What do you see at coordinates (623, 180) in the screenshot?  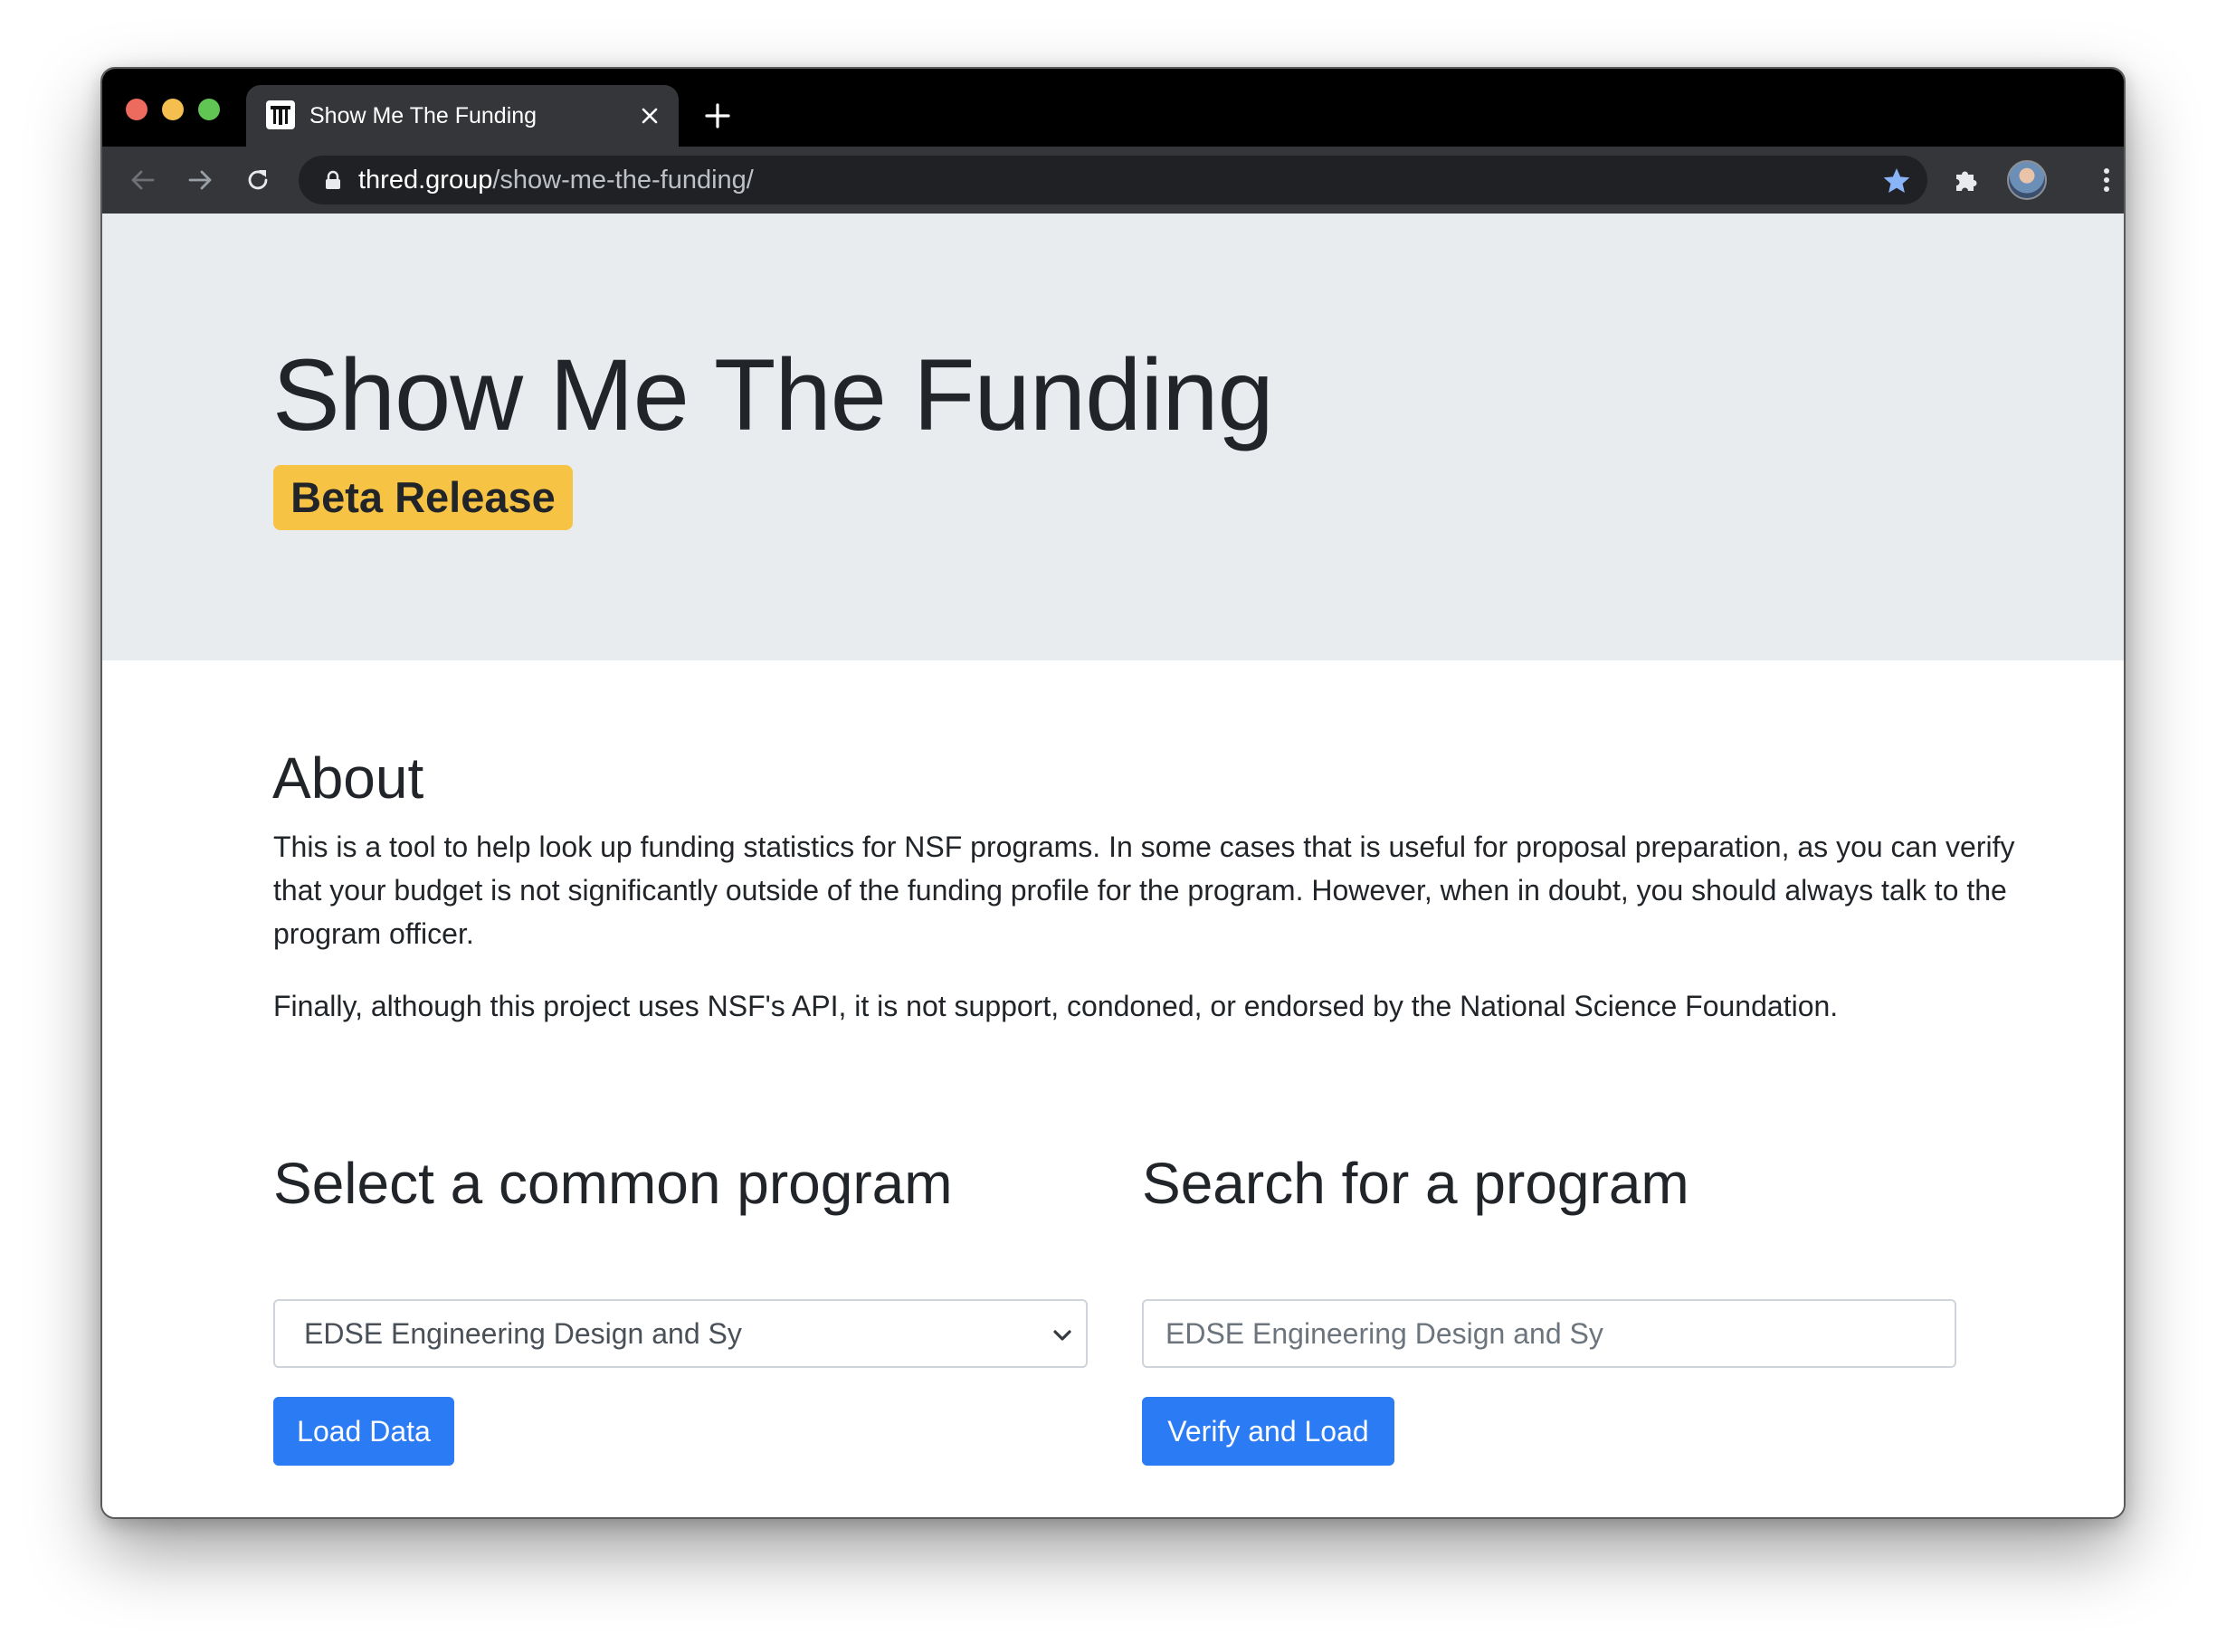 I see `url-path: /show-me-the-funding/` at bounding box center [623, 180].